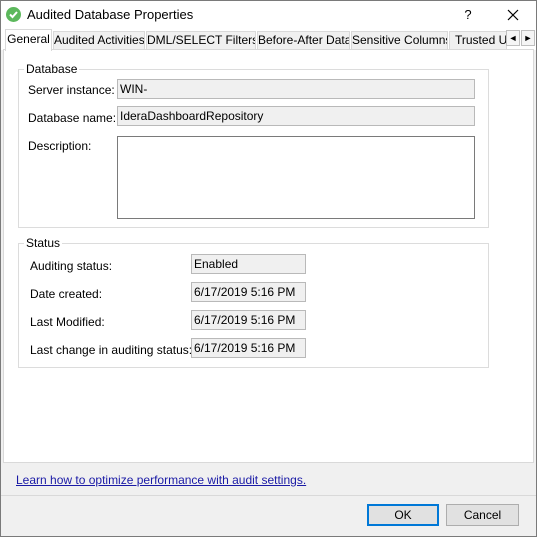 The image size is (537, 537). I want to click on last-change-auditing-status-field: 6/17/2019 5:16 PM, so click(248, 348).